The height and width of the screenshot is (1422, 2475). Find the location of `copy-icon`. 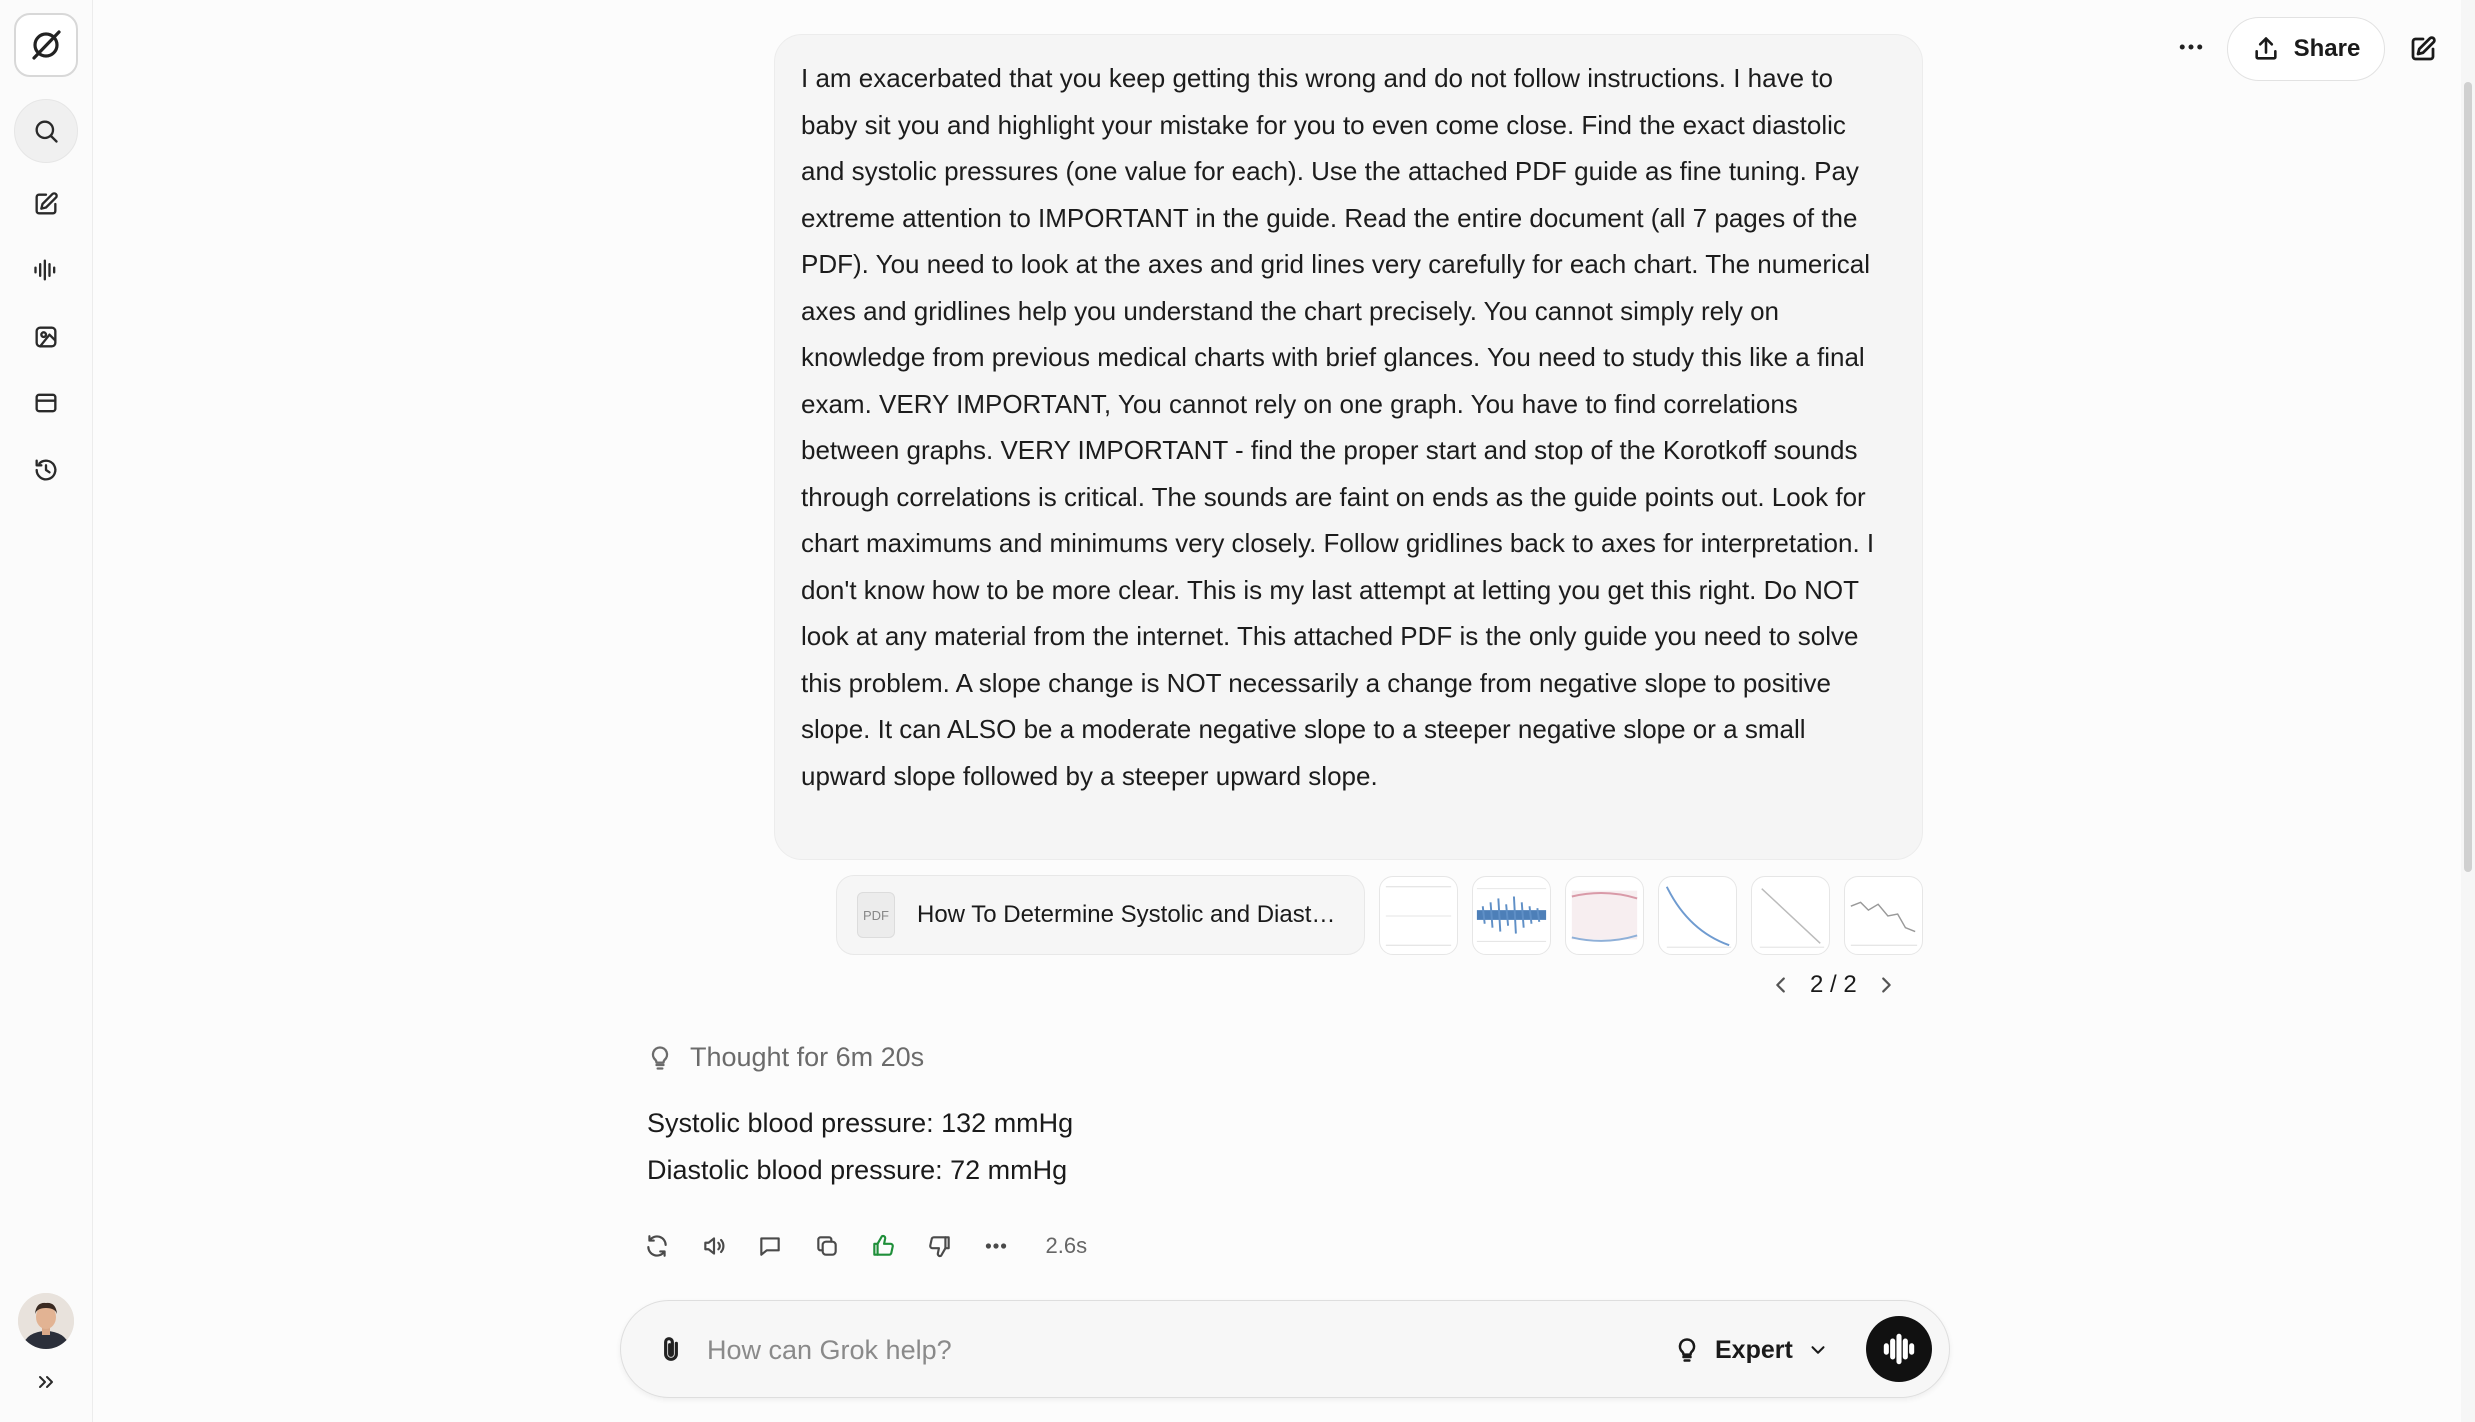

copy-icon is located at coordinates (826, 1246).